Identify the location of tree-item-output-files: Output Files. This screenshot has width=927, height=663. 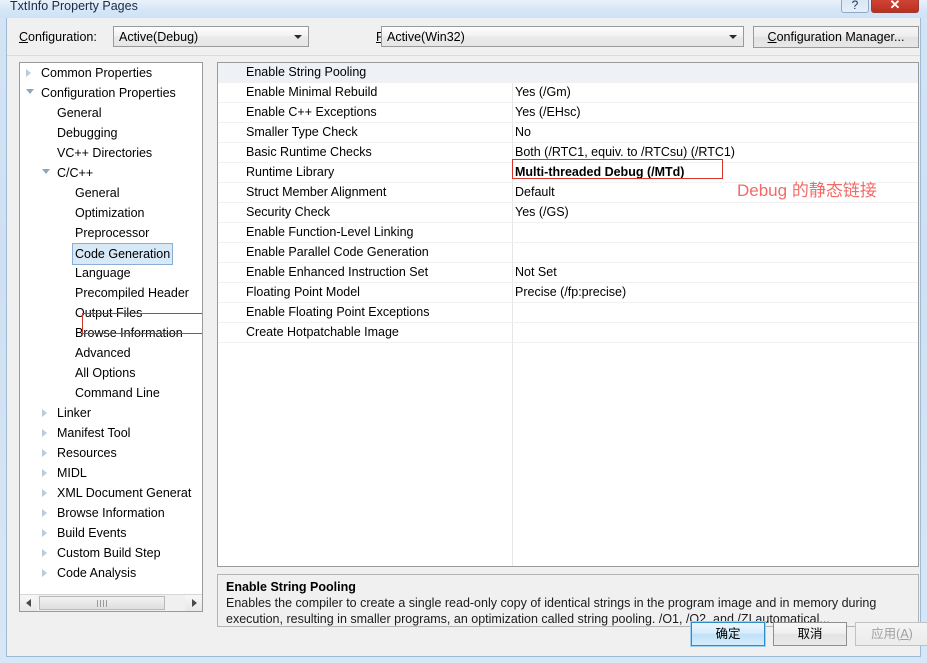
(111, 313).